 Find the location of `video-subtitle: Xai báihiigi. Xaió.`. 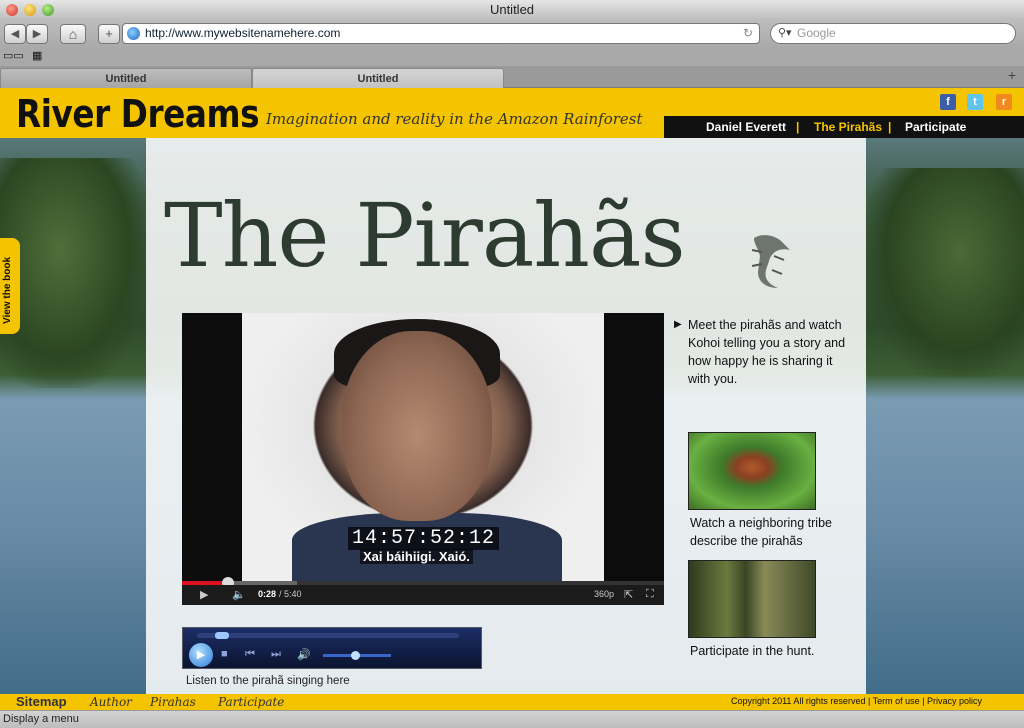

video-subtitle: Xai báihiigi. Xaió. is located at coordinates (416, 556).